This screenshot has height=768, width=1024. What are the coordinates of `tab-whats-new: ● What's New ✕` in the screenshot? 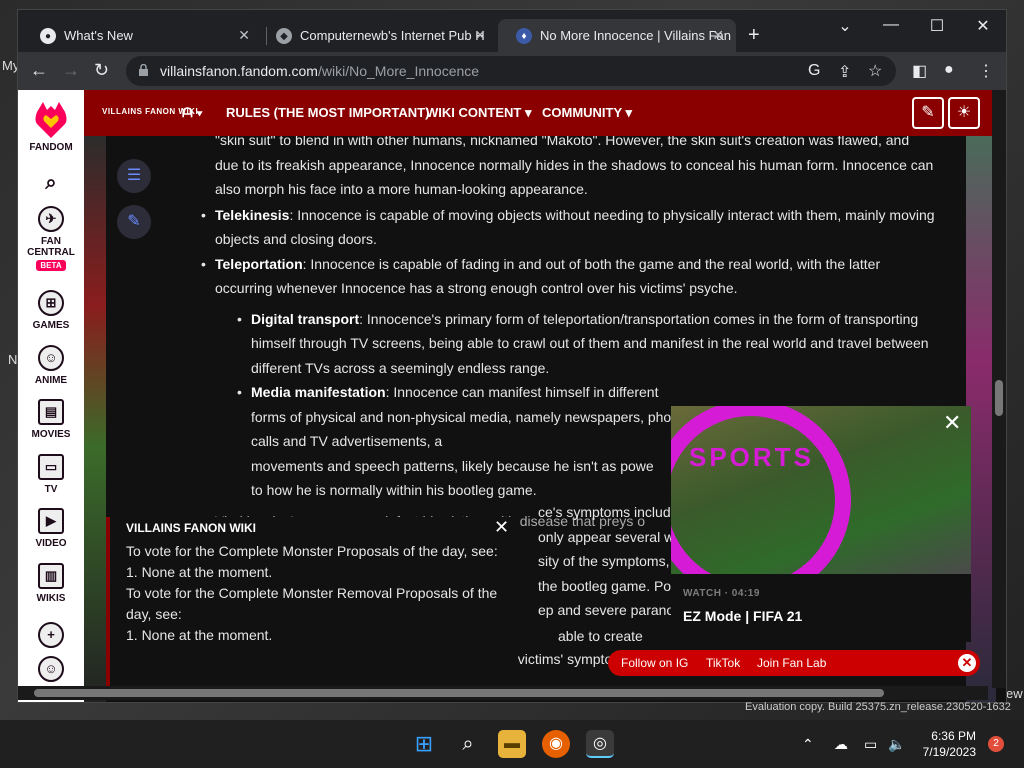 It's located at (142, 35).